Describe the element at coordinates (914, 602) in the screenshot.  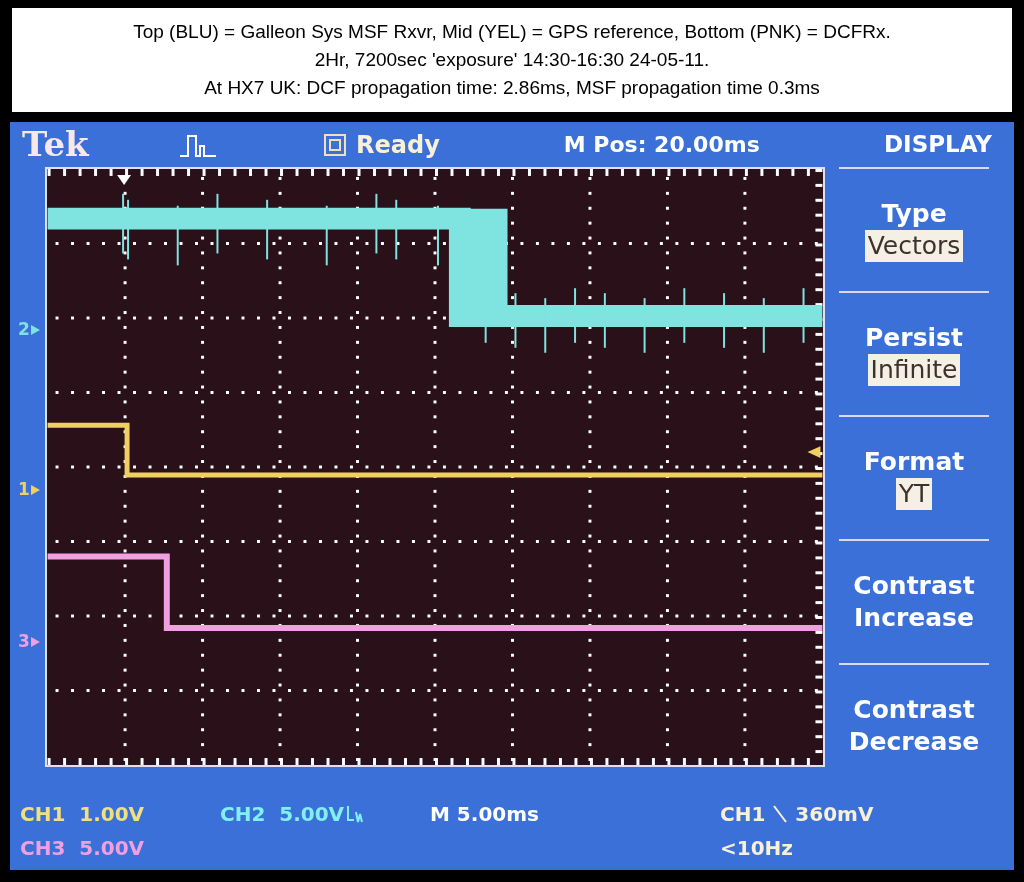
I see `menu-action: Contrast Increase` at that location.